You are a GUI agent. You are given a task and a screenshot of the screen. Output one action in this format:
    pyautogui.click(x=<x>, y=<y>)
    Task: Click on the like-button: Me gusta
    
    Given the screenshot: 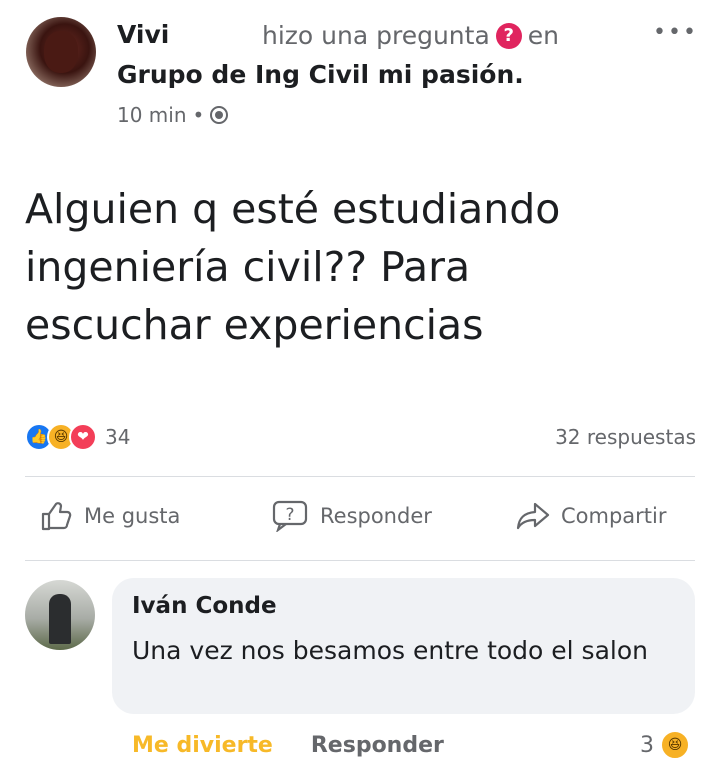 What is the action you would take?
    pyautogui.click(x=110, y=516)
    